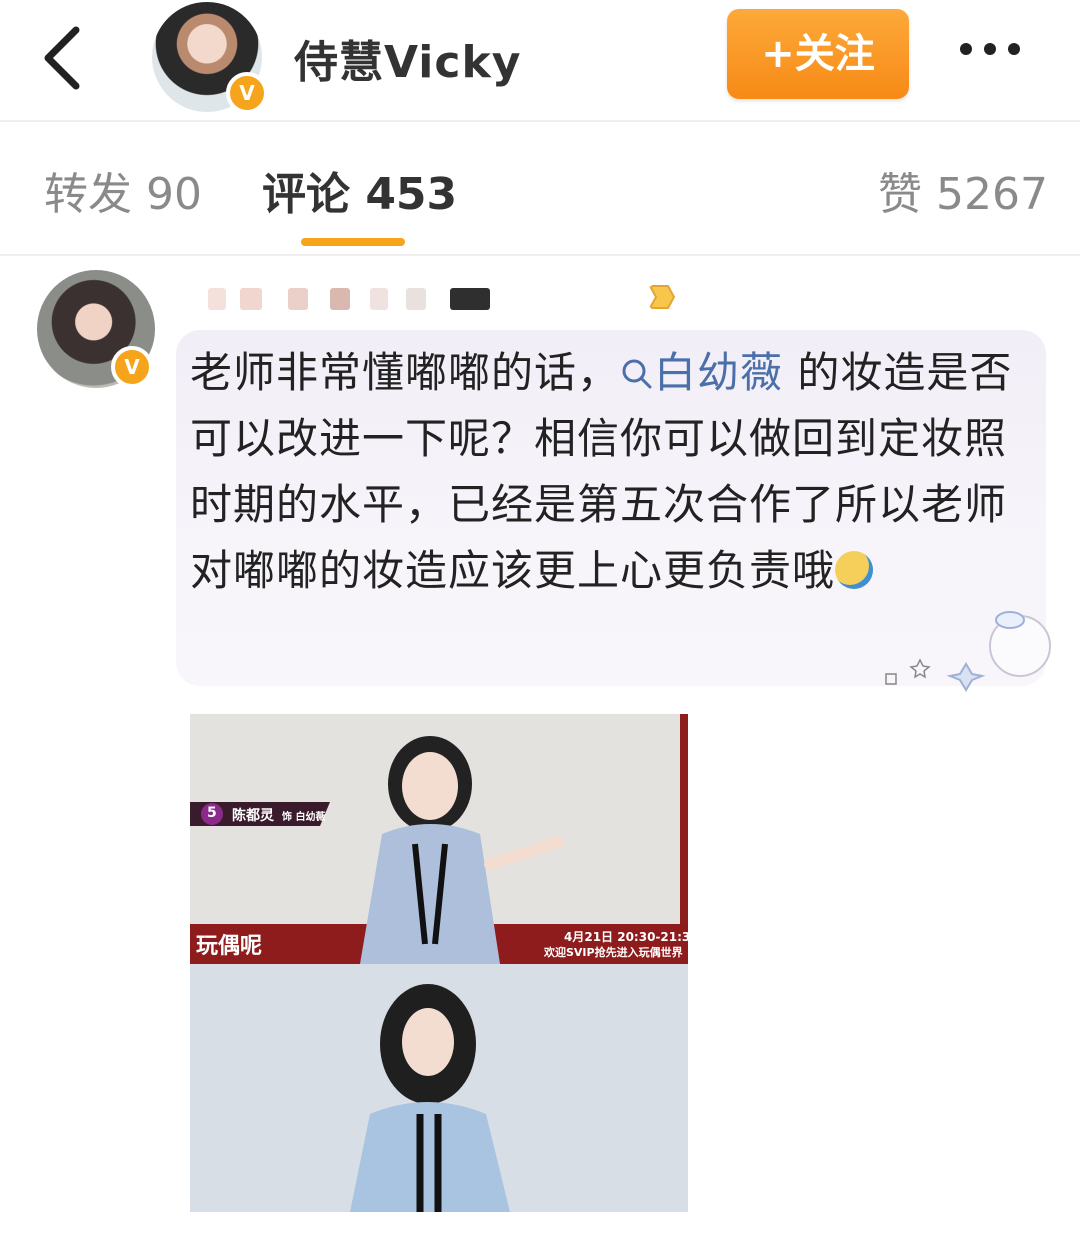 The height and width of the screenshot is (1244, 1080). Describe the element at coordinates (662, 297) in the screenshot. I see `vip-icon` at that location.